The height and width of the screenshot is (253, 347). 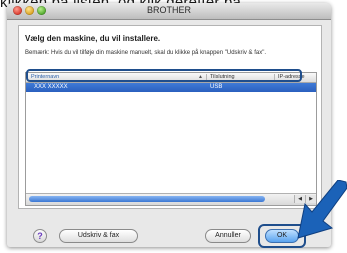 I want to click on row-printer-name: XXX XXXXX, so click(x=51, y=87).